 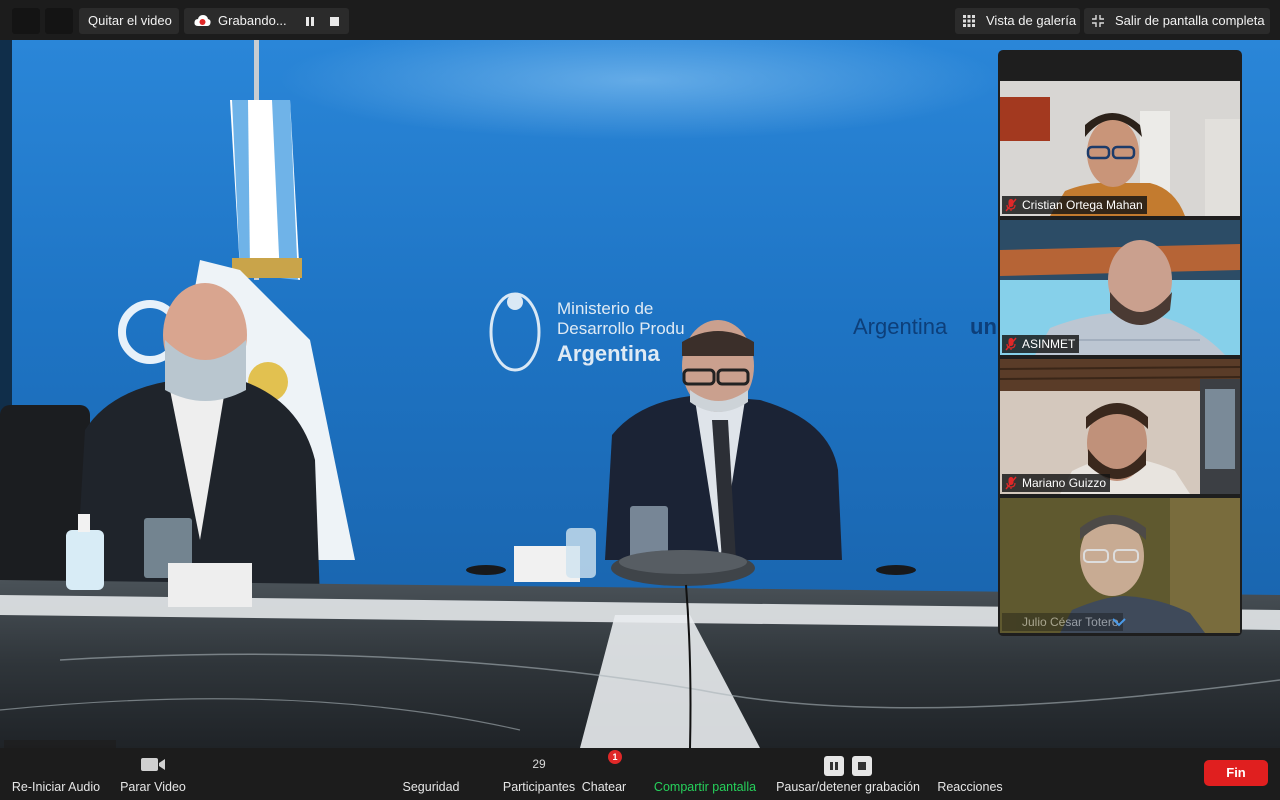 What do you see at coordinates (608, 353) in the screenshot?
I see `backdrop-text-line3: Argentina` at bounding box center [608, 353].